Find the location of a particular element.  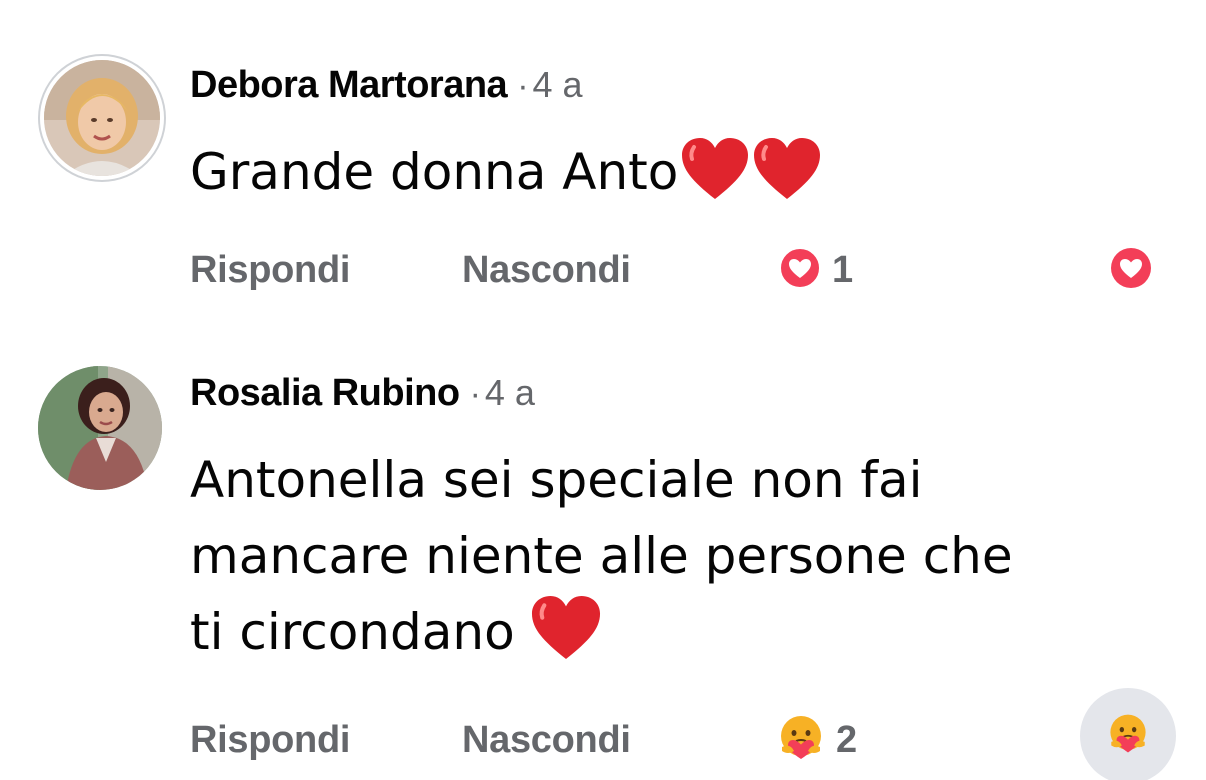

comment-text-line: Antonella sei speciale non fai is located at coordinates (556, 480).